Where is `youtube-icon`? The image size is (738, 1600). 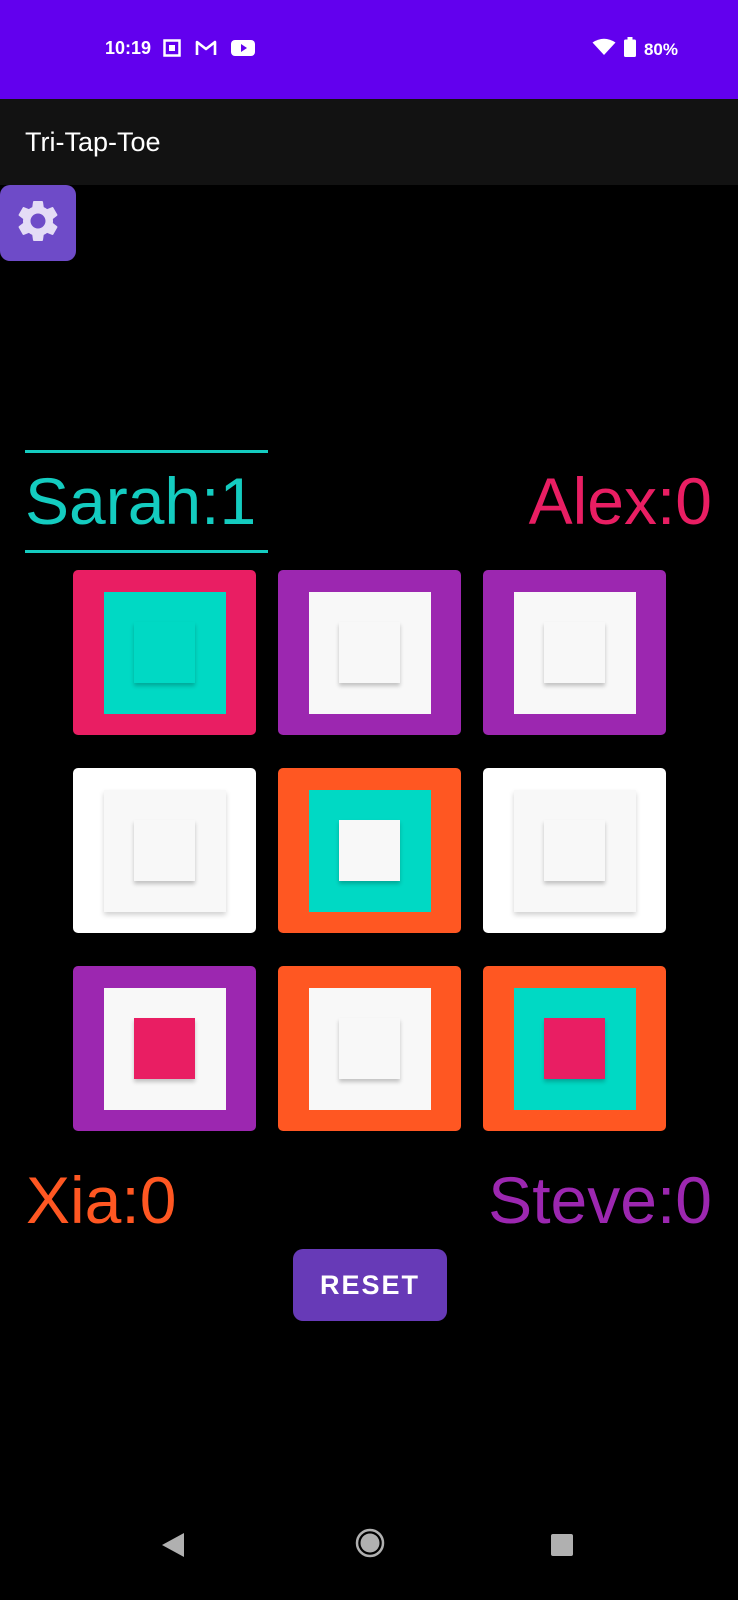
youtube-icon is located at coordinates (243, 50).